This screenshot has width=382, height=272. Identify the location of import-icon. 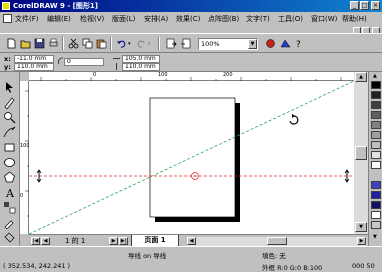
(171, 43).